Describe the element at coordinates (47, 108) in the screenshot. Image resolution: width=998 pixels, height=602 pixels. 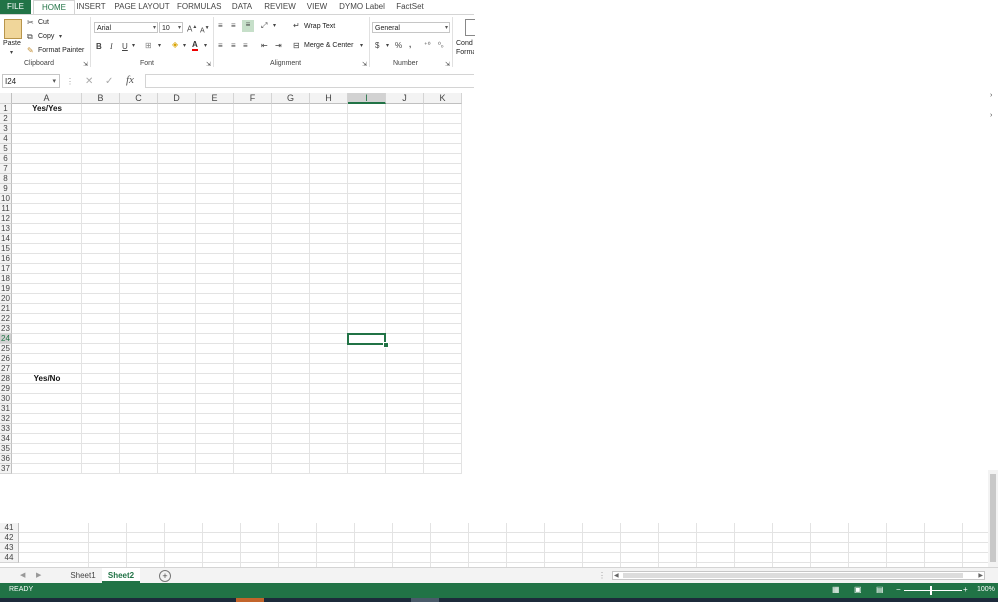
I see `cell-a1: Yes/Yes` at that location.